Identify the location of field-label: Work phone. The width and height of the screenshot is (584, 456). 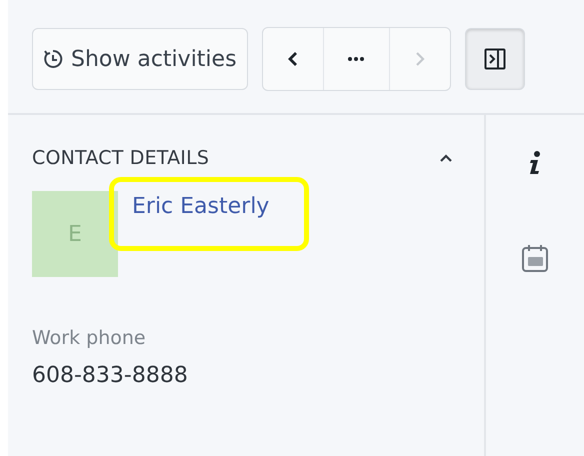
(89, 338).